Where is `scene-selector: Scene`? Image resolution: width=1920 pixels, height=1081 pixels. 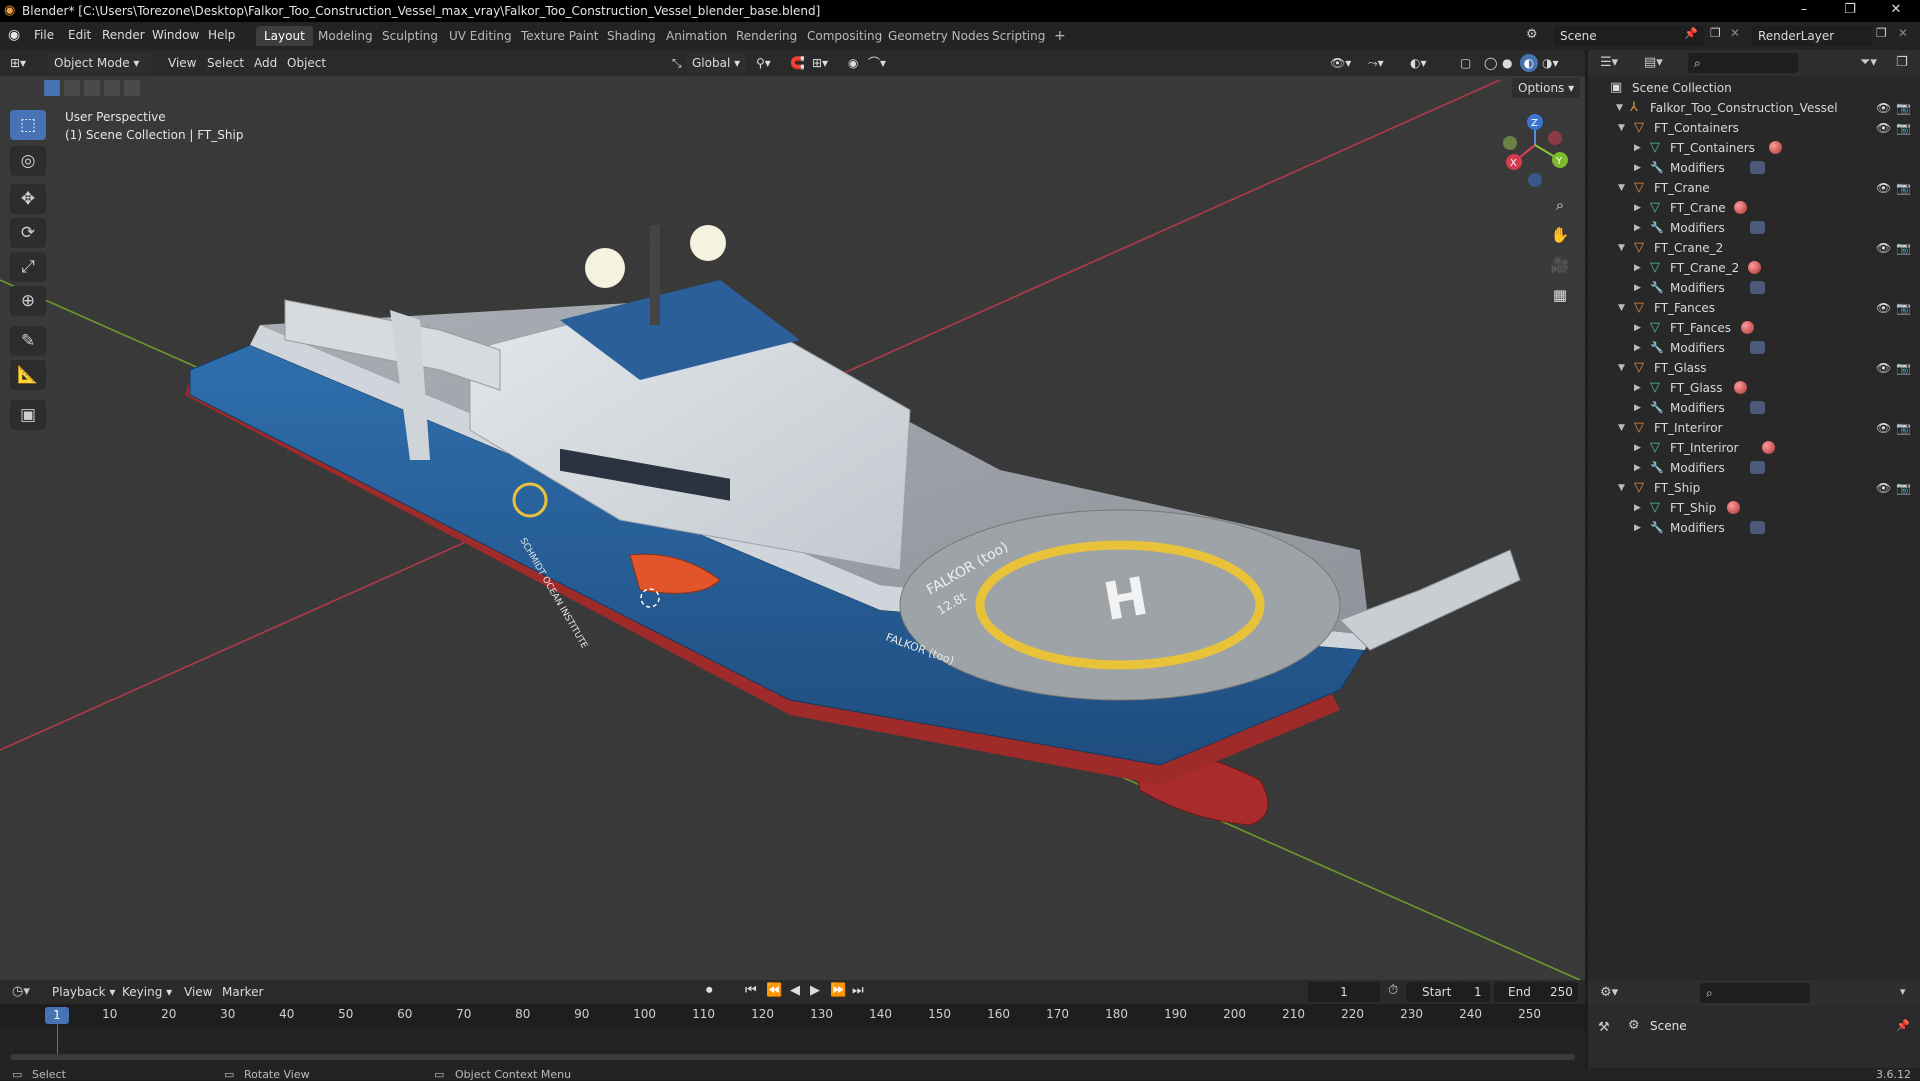
scene-selector: Scene is located at coordinates (1629, 36).